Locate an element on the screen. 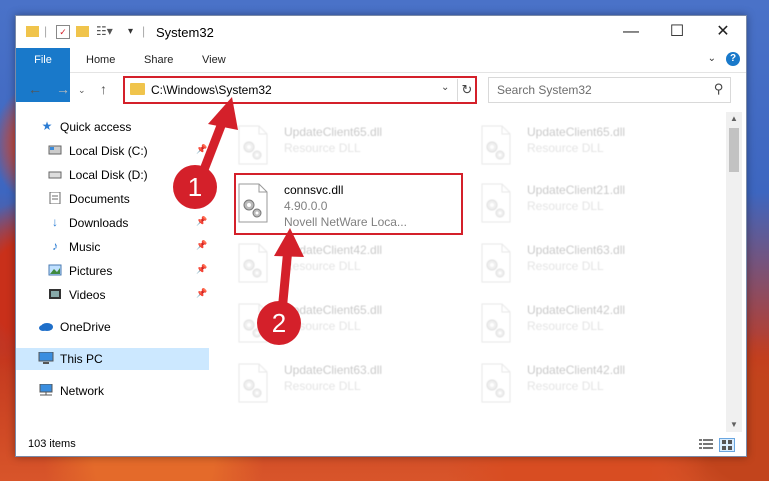 The image size is (769, 481). sidebar-item-label: Pictures is located at coordinates (91, 271).